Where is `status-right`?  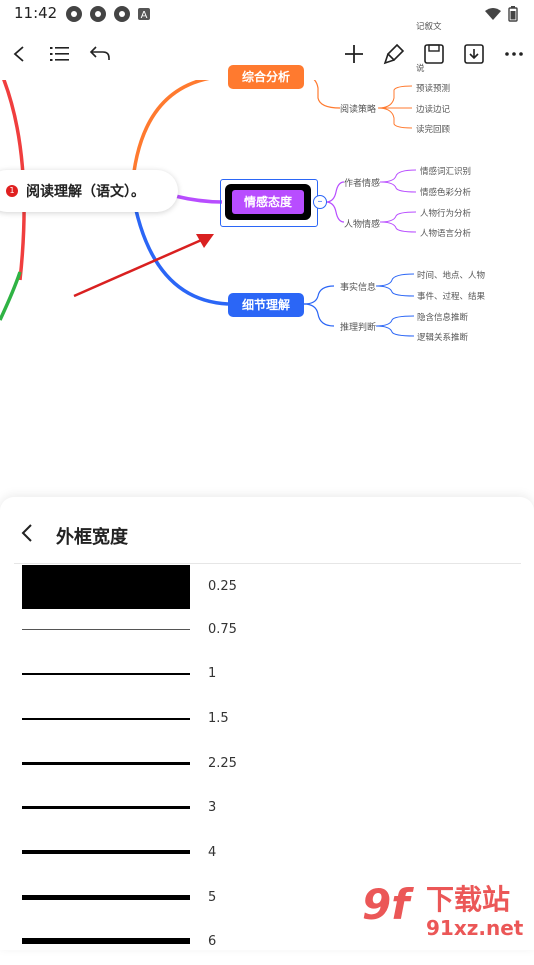
status-right is located at coordinates (501, 14).